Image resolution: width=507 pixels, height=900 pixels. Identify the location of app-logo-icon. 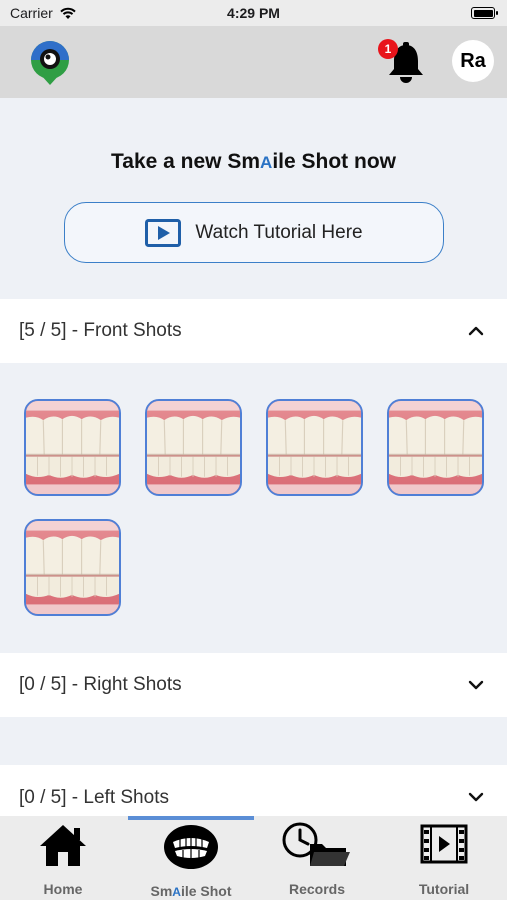
(50, 63).